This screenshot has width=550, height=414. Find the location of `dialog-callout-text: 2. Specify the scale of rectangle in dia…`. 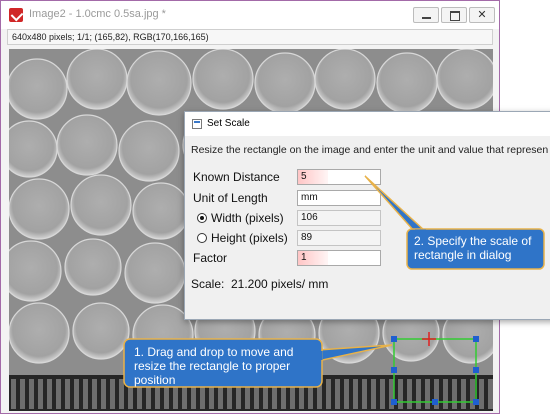

dialog-callout-text: 2. Specify the scale of rectangle in dia… is located at coordinates (473, 248).